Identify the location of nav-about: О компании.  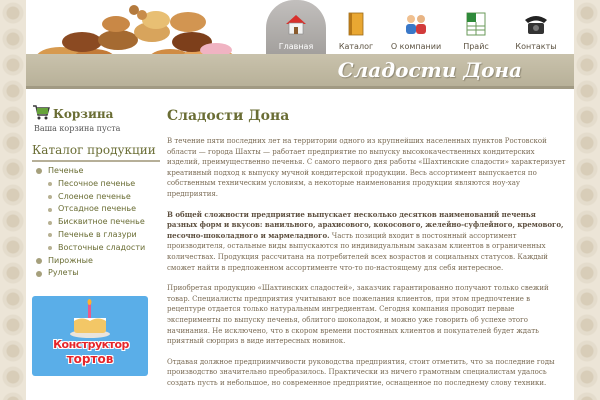
(416, 27).